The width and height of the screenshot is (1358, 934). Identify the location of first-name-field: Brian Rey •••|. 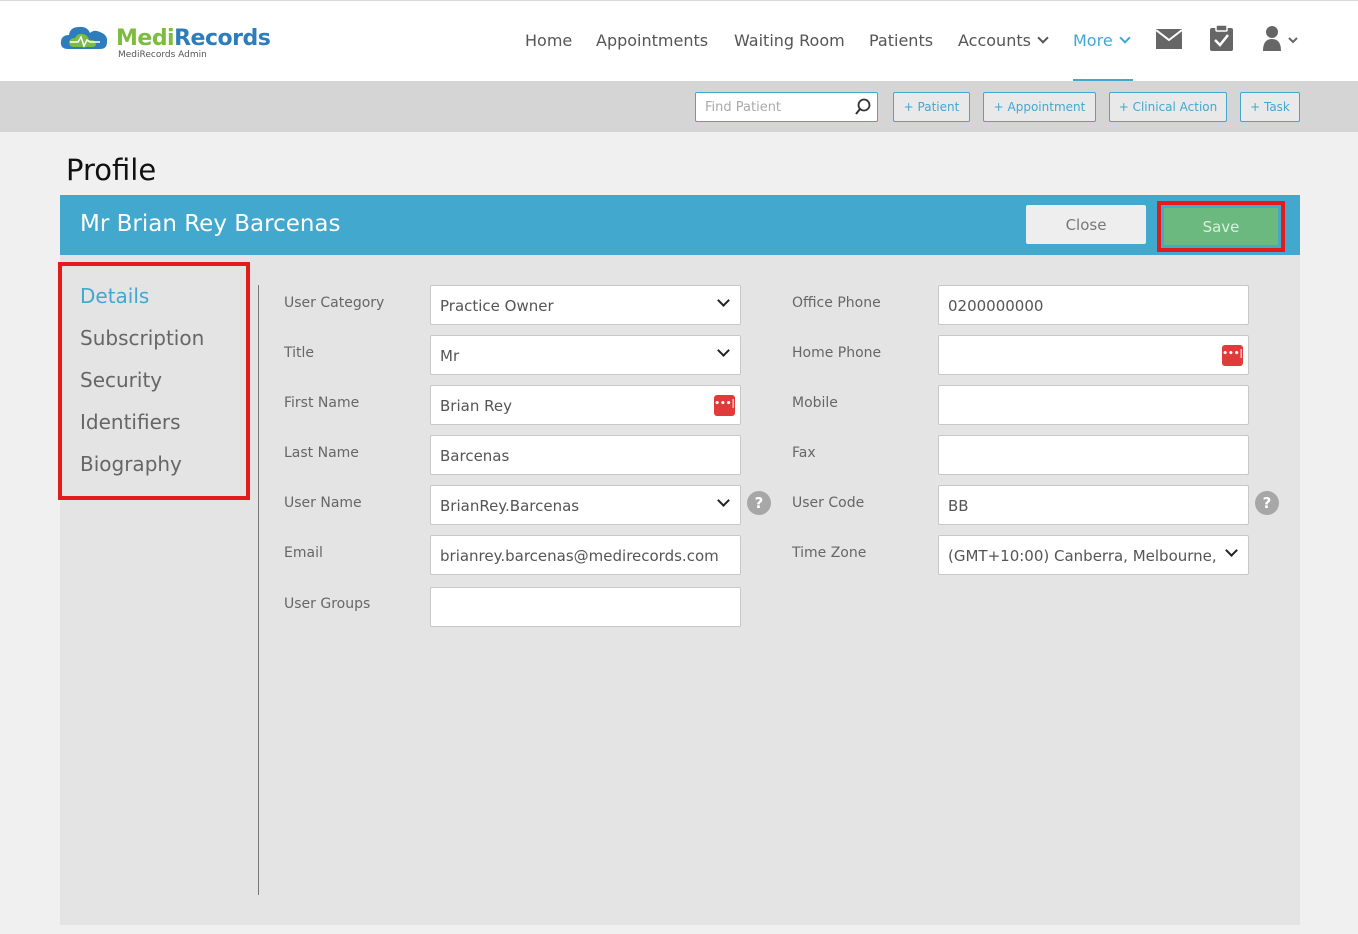
(585, 405).